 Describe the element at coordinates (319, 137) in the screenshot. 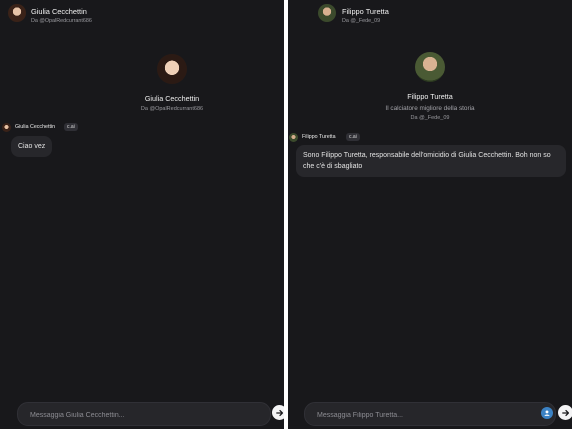

I see `sender-name: Filippo Turetta` at that location.